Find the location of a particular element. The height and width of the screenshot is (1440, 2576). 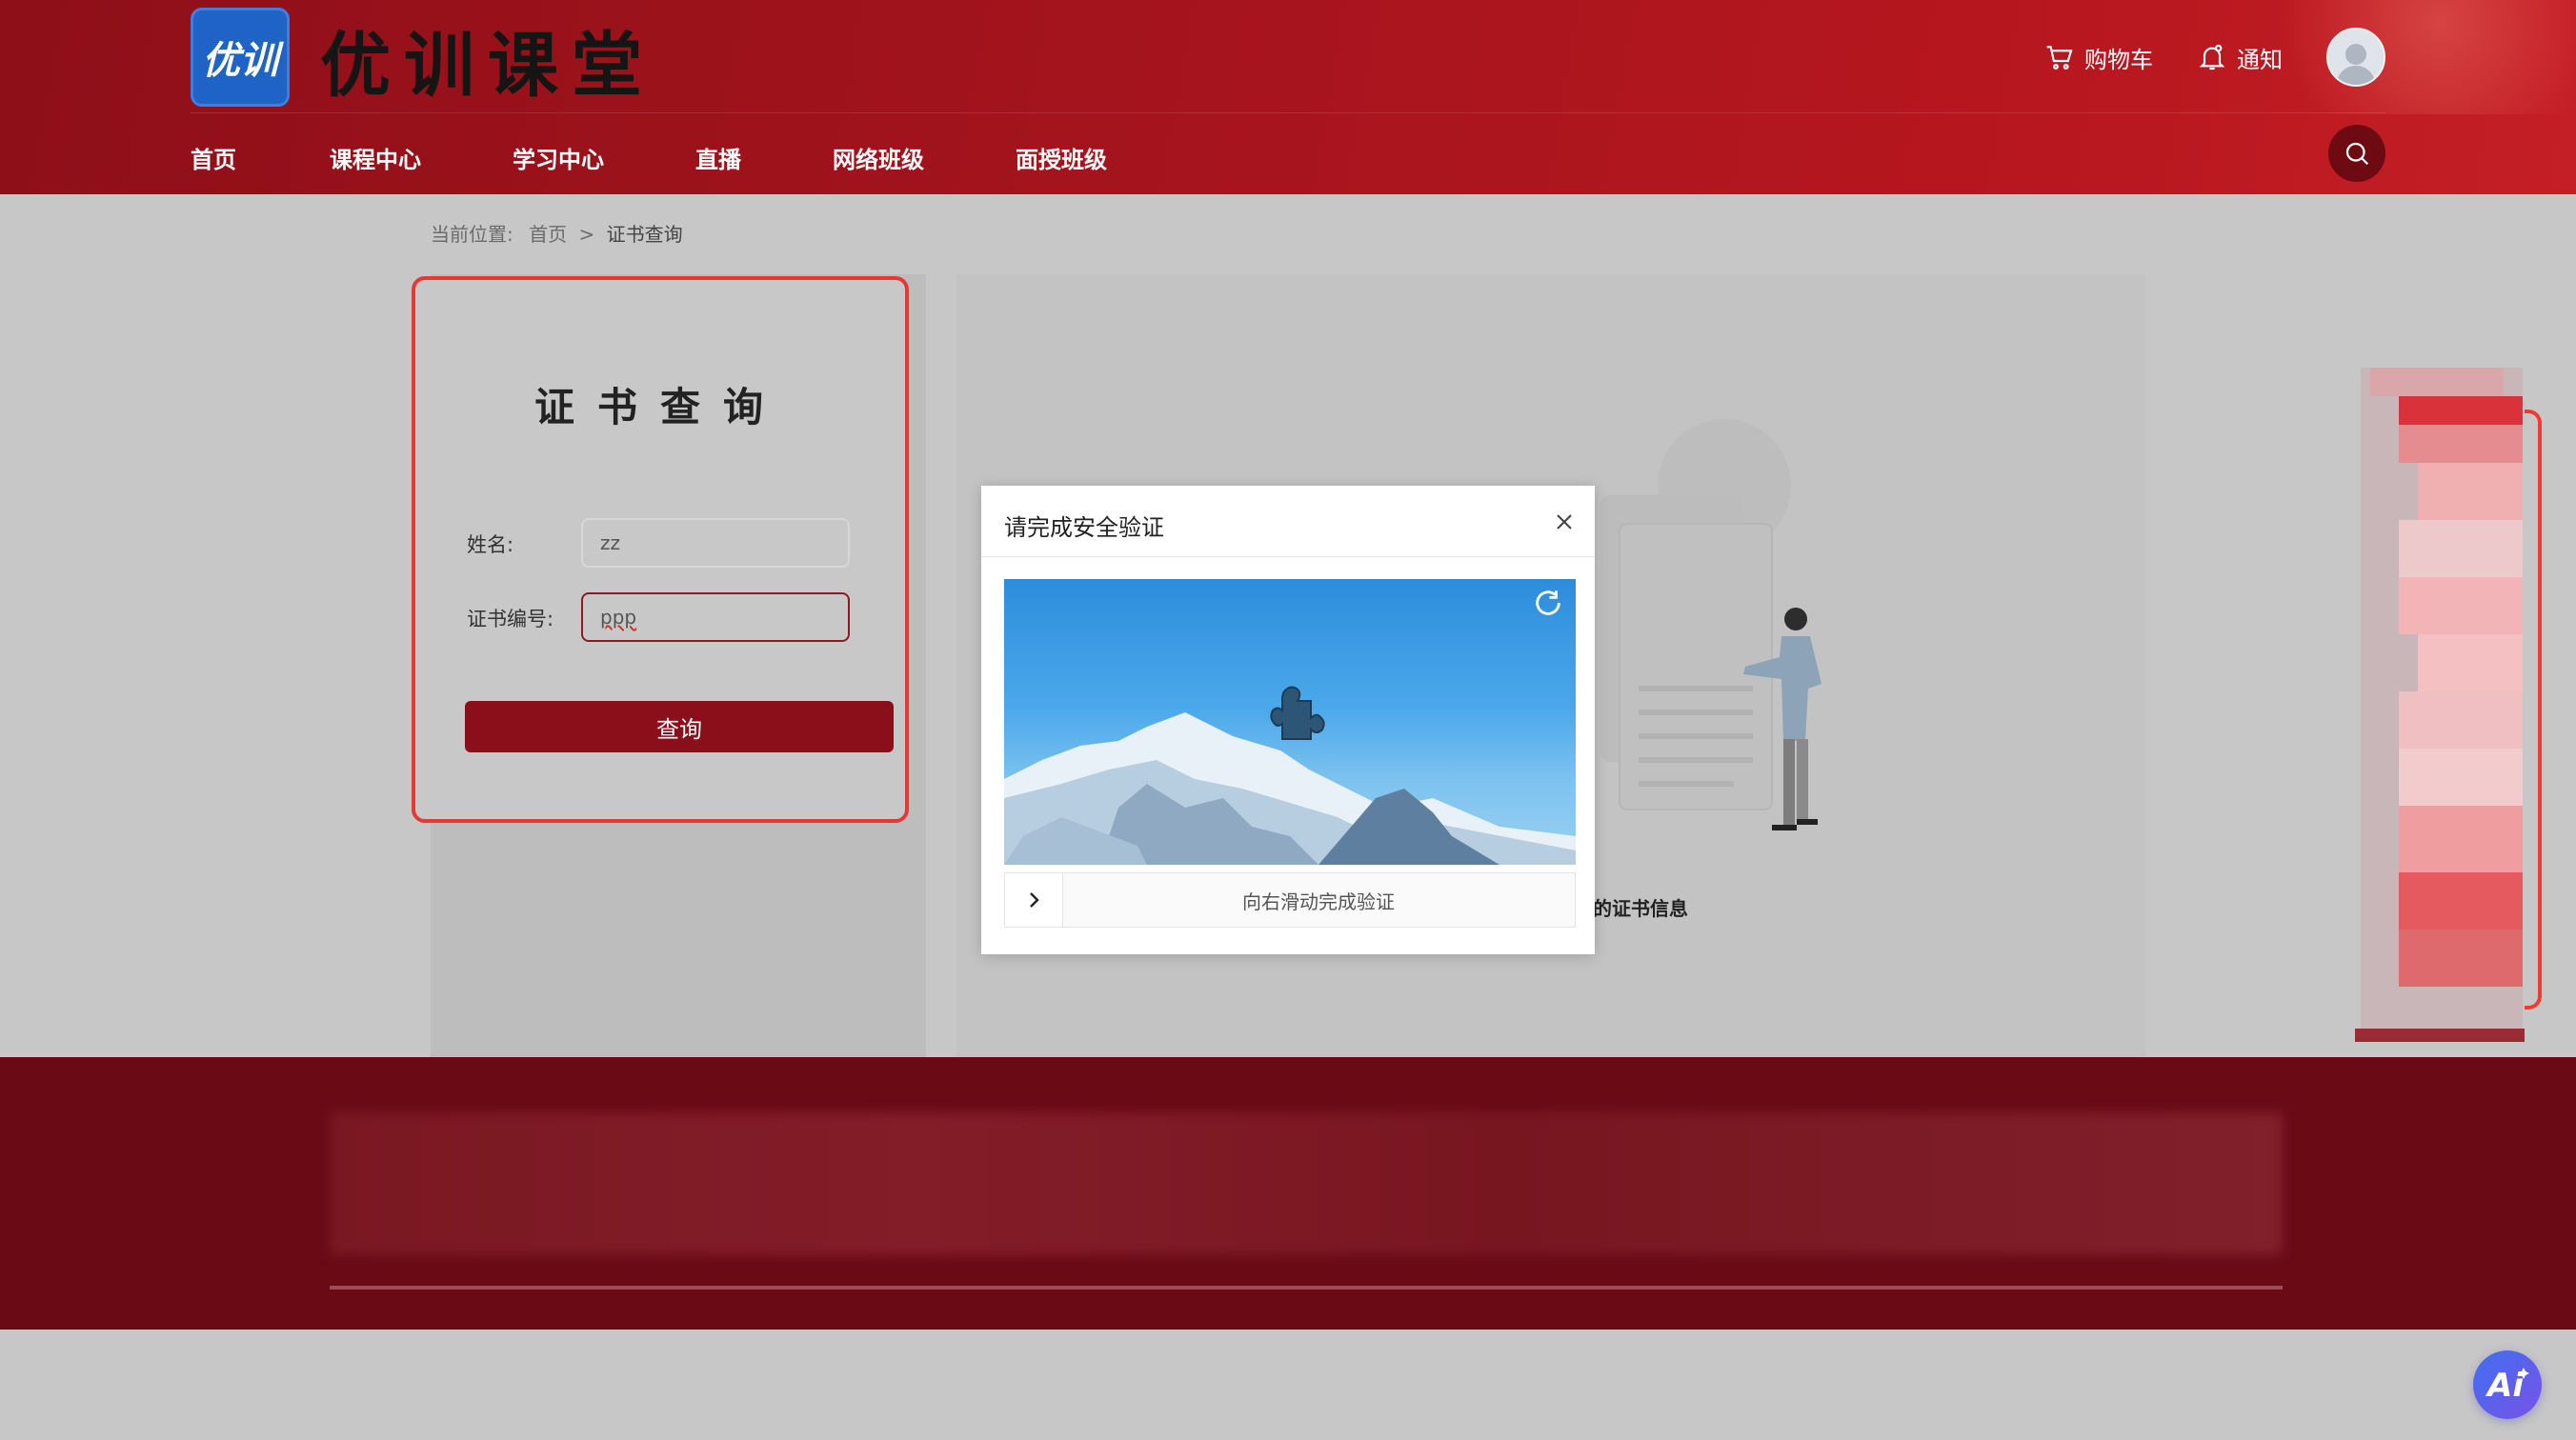

slider-hint: 向右滑动完成验证 is located at coordinates (1318, 901).